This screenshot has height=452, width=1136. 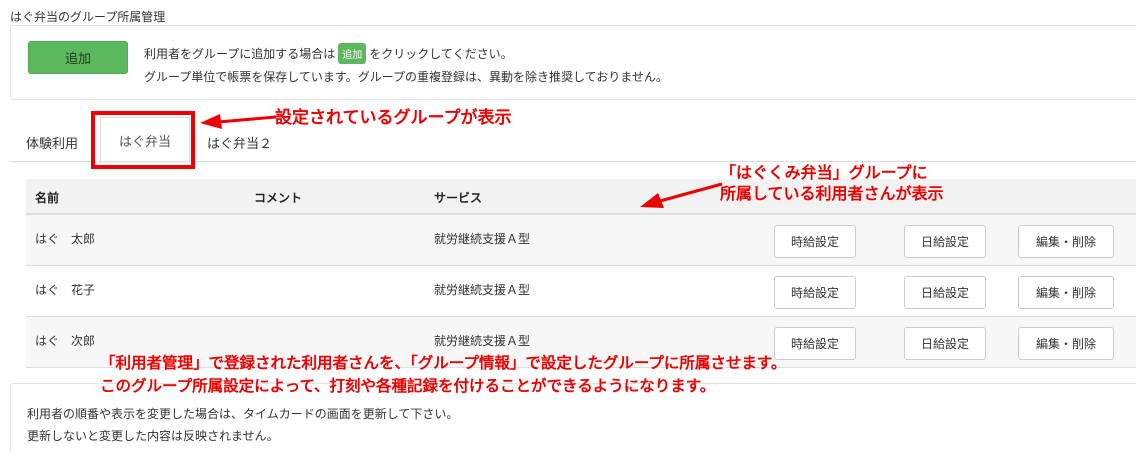 What do you see at coordinates (243, 414) in the screenshot?
I see `note-line-1: 利用者の順番や表示を変更した場合は、タイムカードの画面を更新して下さい。` at bounding box center [243, 414].